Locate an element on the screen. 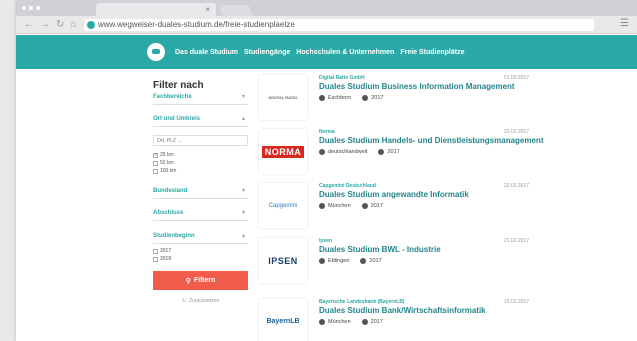  nav-item-hochschulen: Hochschulen & Unternehmen is located at coordinates (345, 52).